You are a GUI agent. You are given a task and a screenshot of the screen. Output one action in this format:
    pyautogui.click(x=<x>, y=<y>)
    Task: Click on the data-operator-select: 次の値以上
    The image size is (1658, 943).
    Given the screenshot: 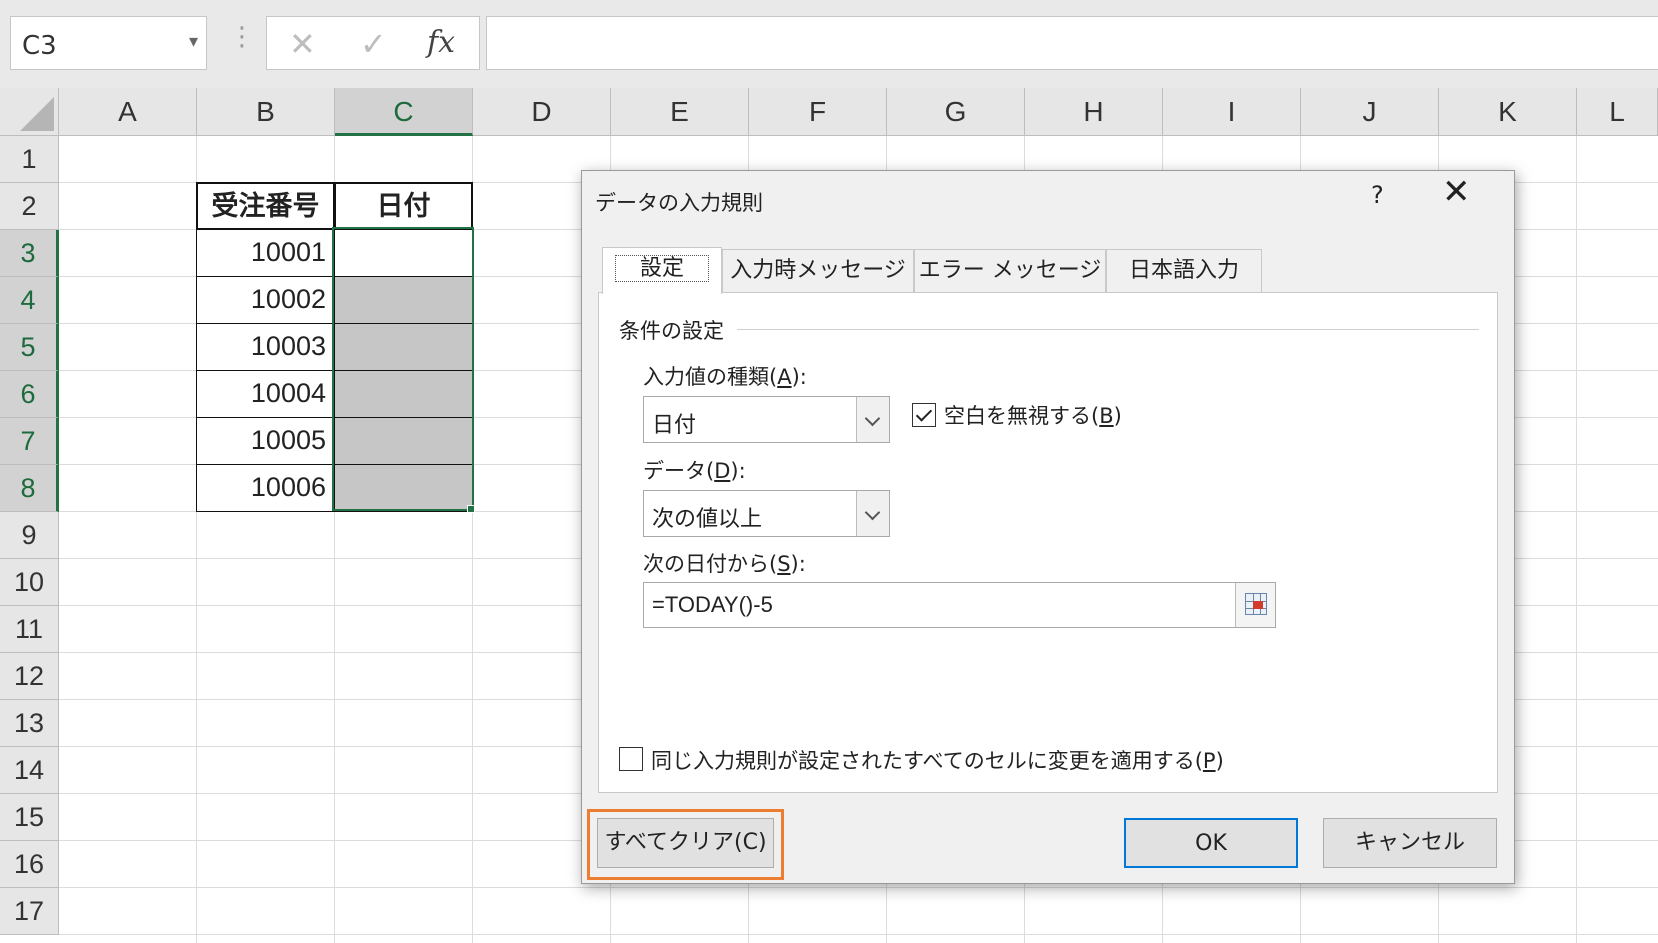 What is the action you would take?
    pyautogui.click(x=766, y=513)
    